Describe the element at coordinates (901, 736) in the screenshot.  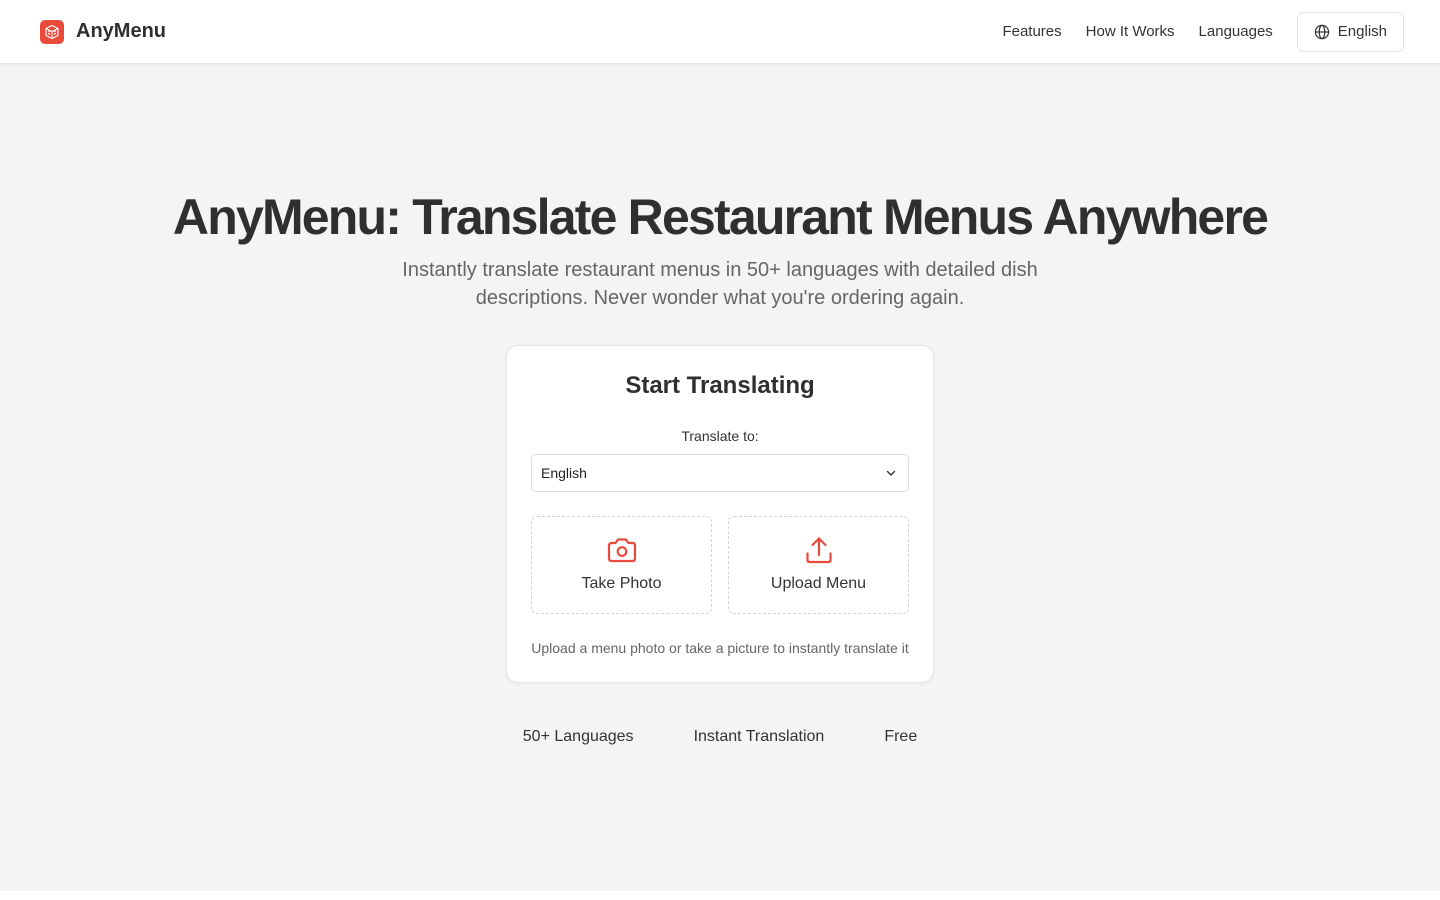
I see `feature-free: Free` at that location.